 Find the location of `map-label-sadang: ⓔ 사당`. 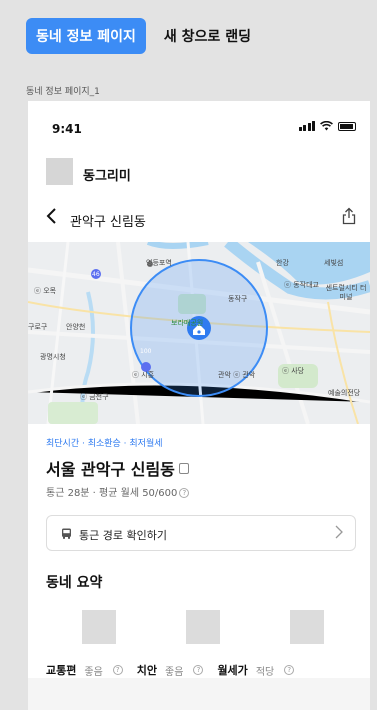

map-label-sadang: ⓔ 사당 is located at coordinates (293, 371).